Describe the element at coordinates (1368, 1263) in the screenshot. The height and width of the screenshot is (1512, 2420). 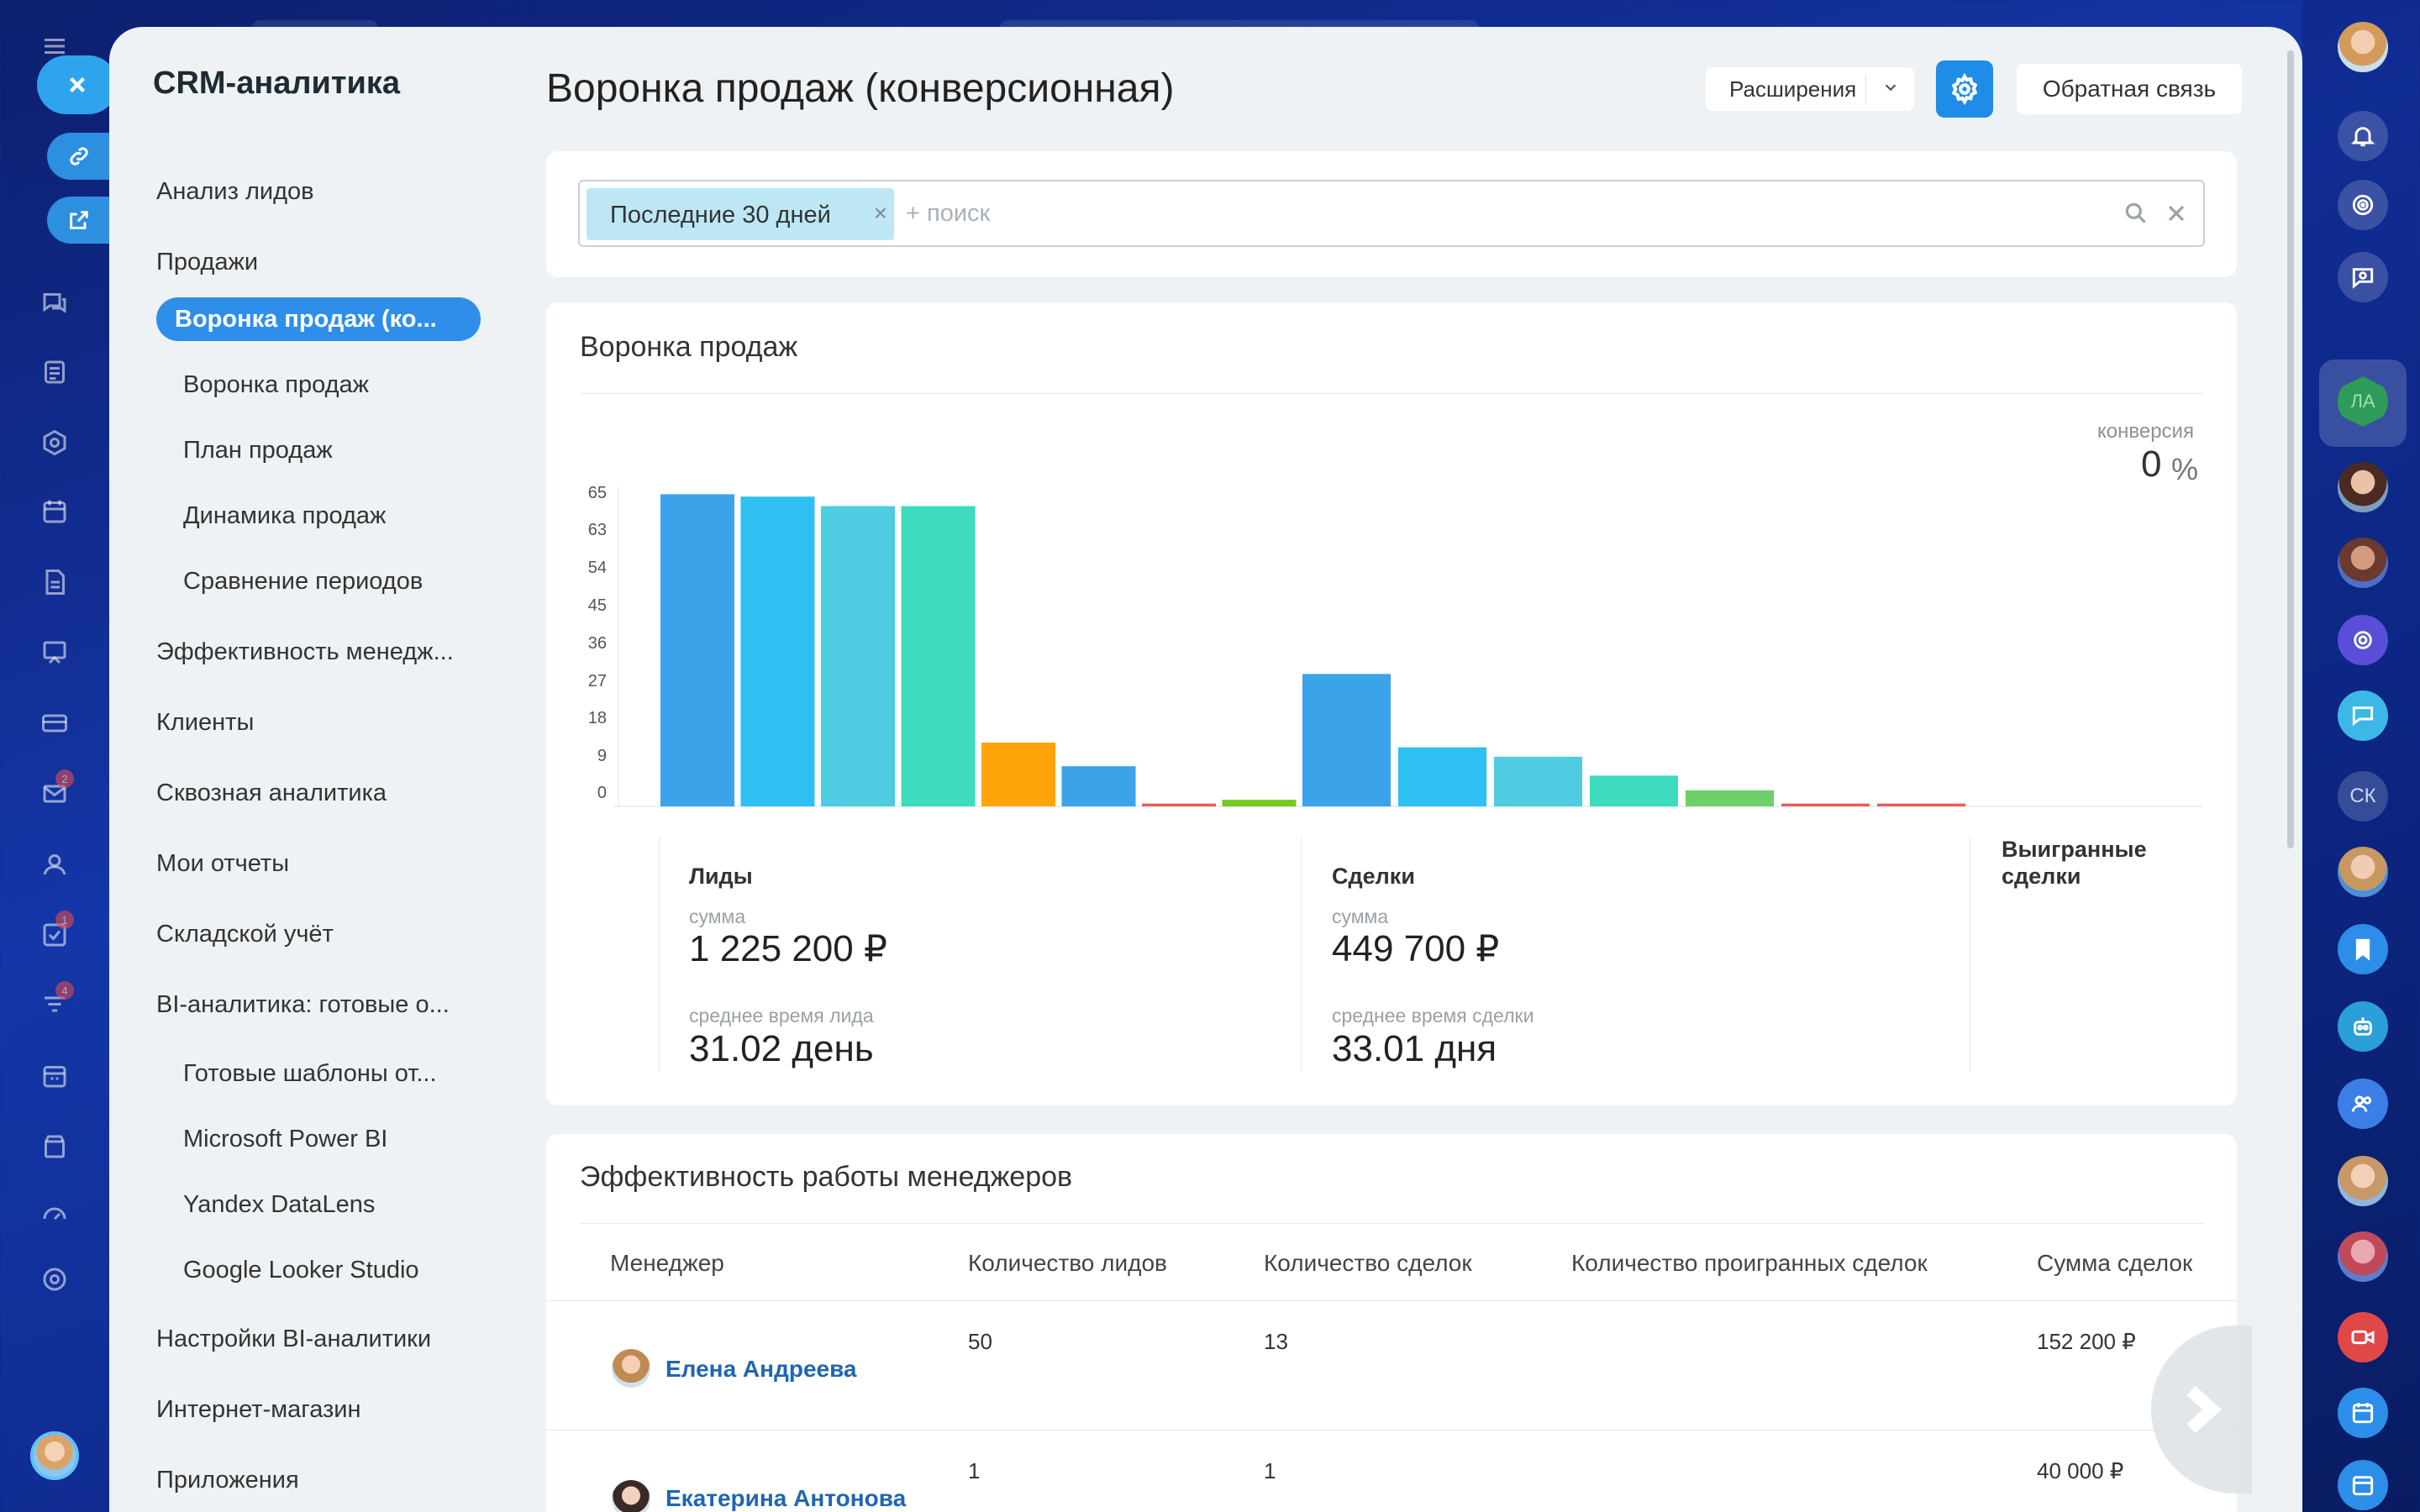
I see `column-header-deals: Количество сделок` at that location.